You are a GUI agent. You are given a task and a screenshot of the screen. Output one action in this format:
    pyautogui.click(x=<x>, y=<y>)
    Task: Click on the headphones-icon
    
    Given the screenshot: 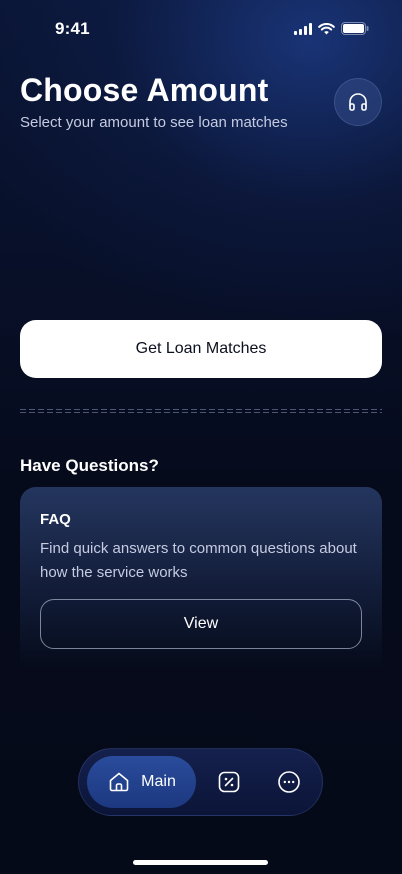 What is the action you would take?
    pyautogui.click(x=358, y=102)
    